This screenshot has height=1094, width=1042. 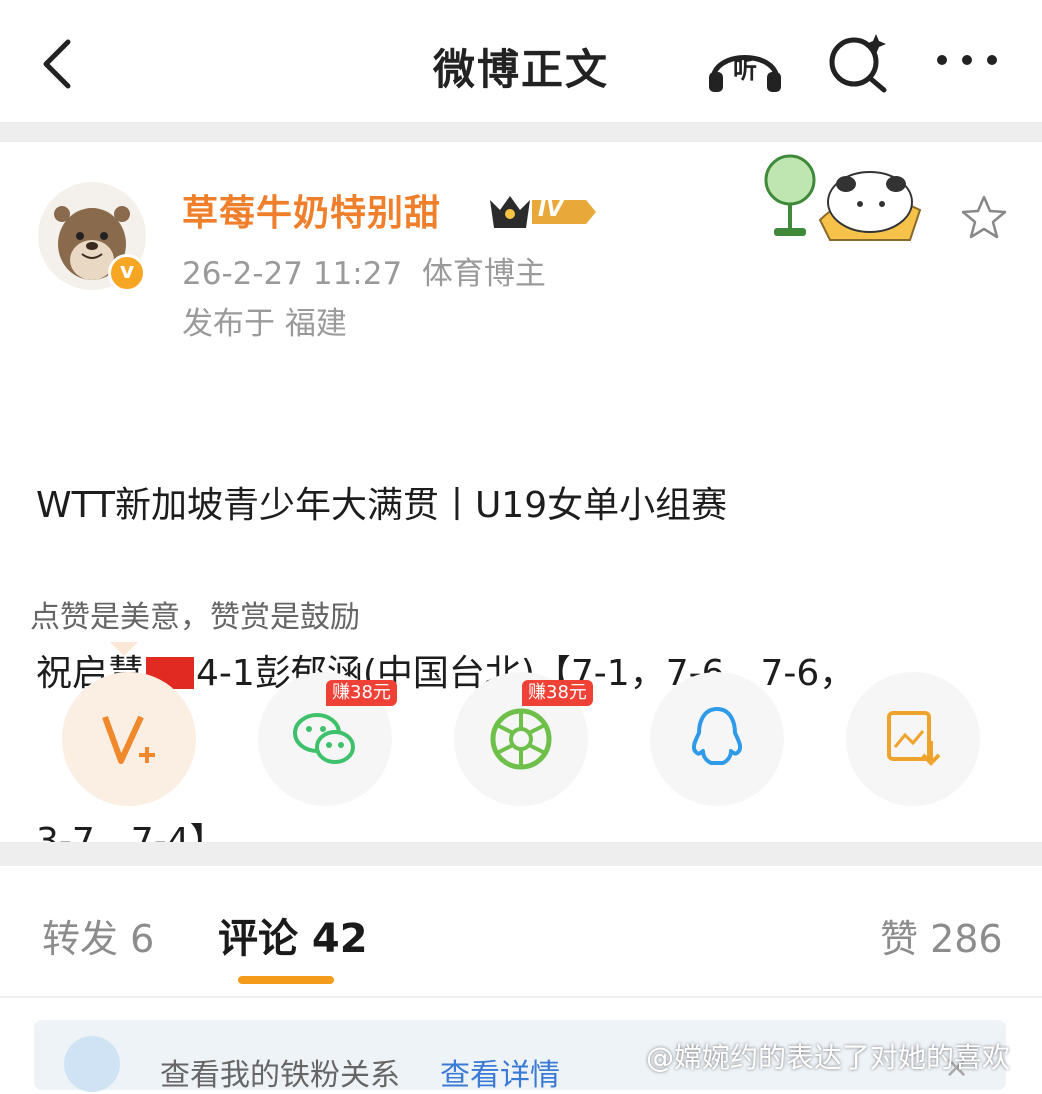 I want to click on save-image-button, so click(x=913, y=739).